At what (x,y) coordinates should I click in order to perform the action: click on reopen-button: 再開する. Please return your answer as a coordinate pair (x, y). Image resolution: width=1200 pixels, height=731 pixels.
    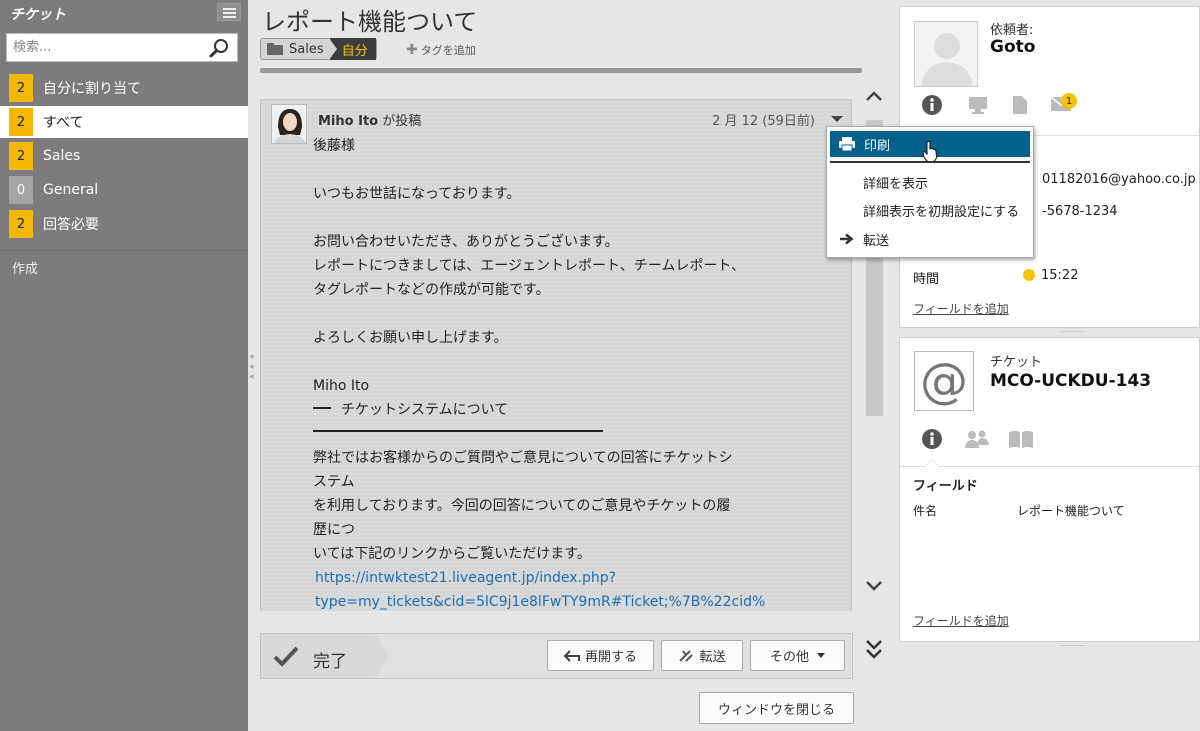
    Looking at the image, I should click on (600, 655).